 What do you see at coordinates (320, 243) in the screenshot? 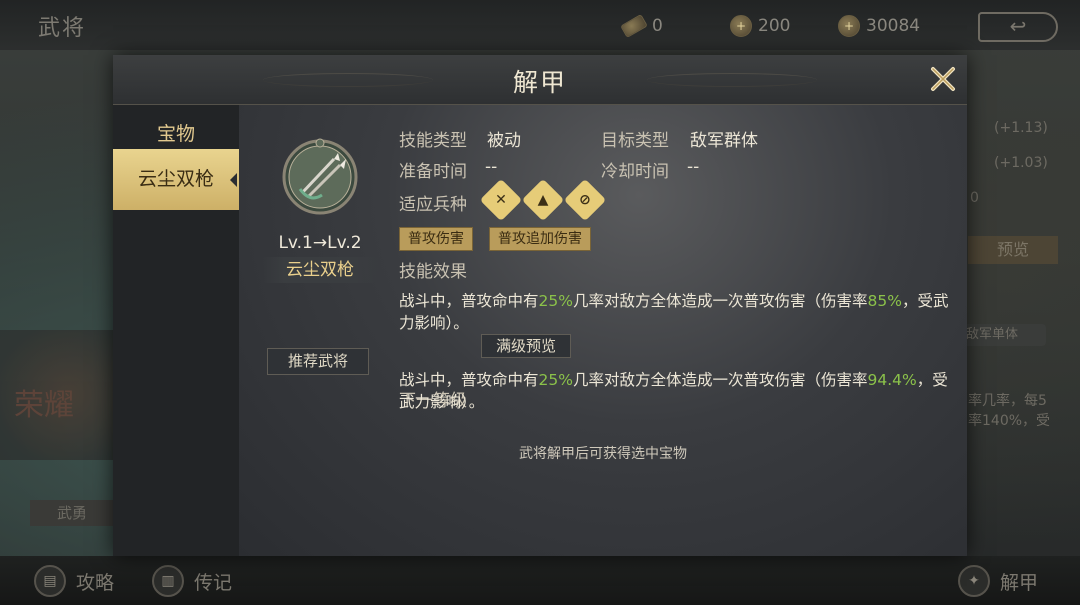
I see `item-level: Lv.1→Lv.2` at bounding box center [320, 243].